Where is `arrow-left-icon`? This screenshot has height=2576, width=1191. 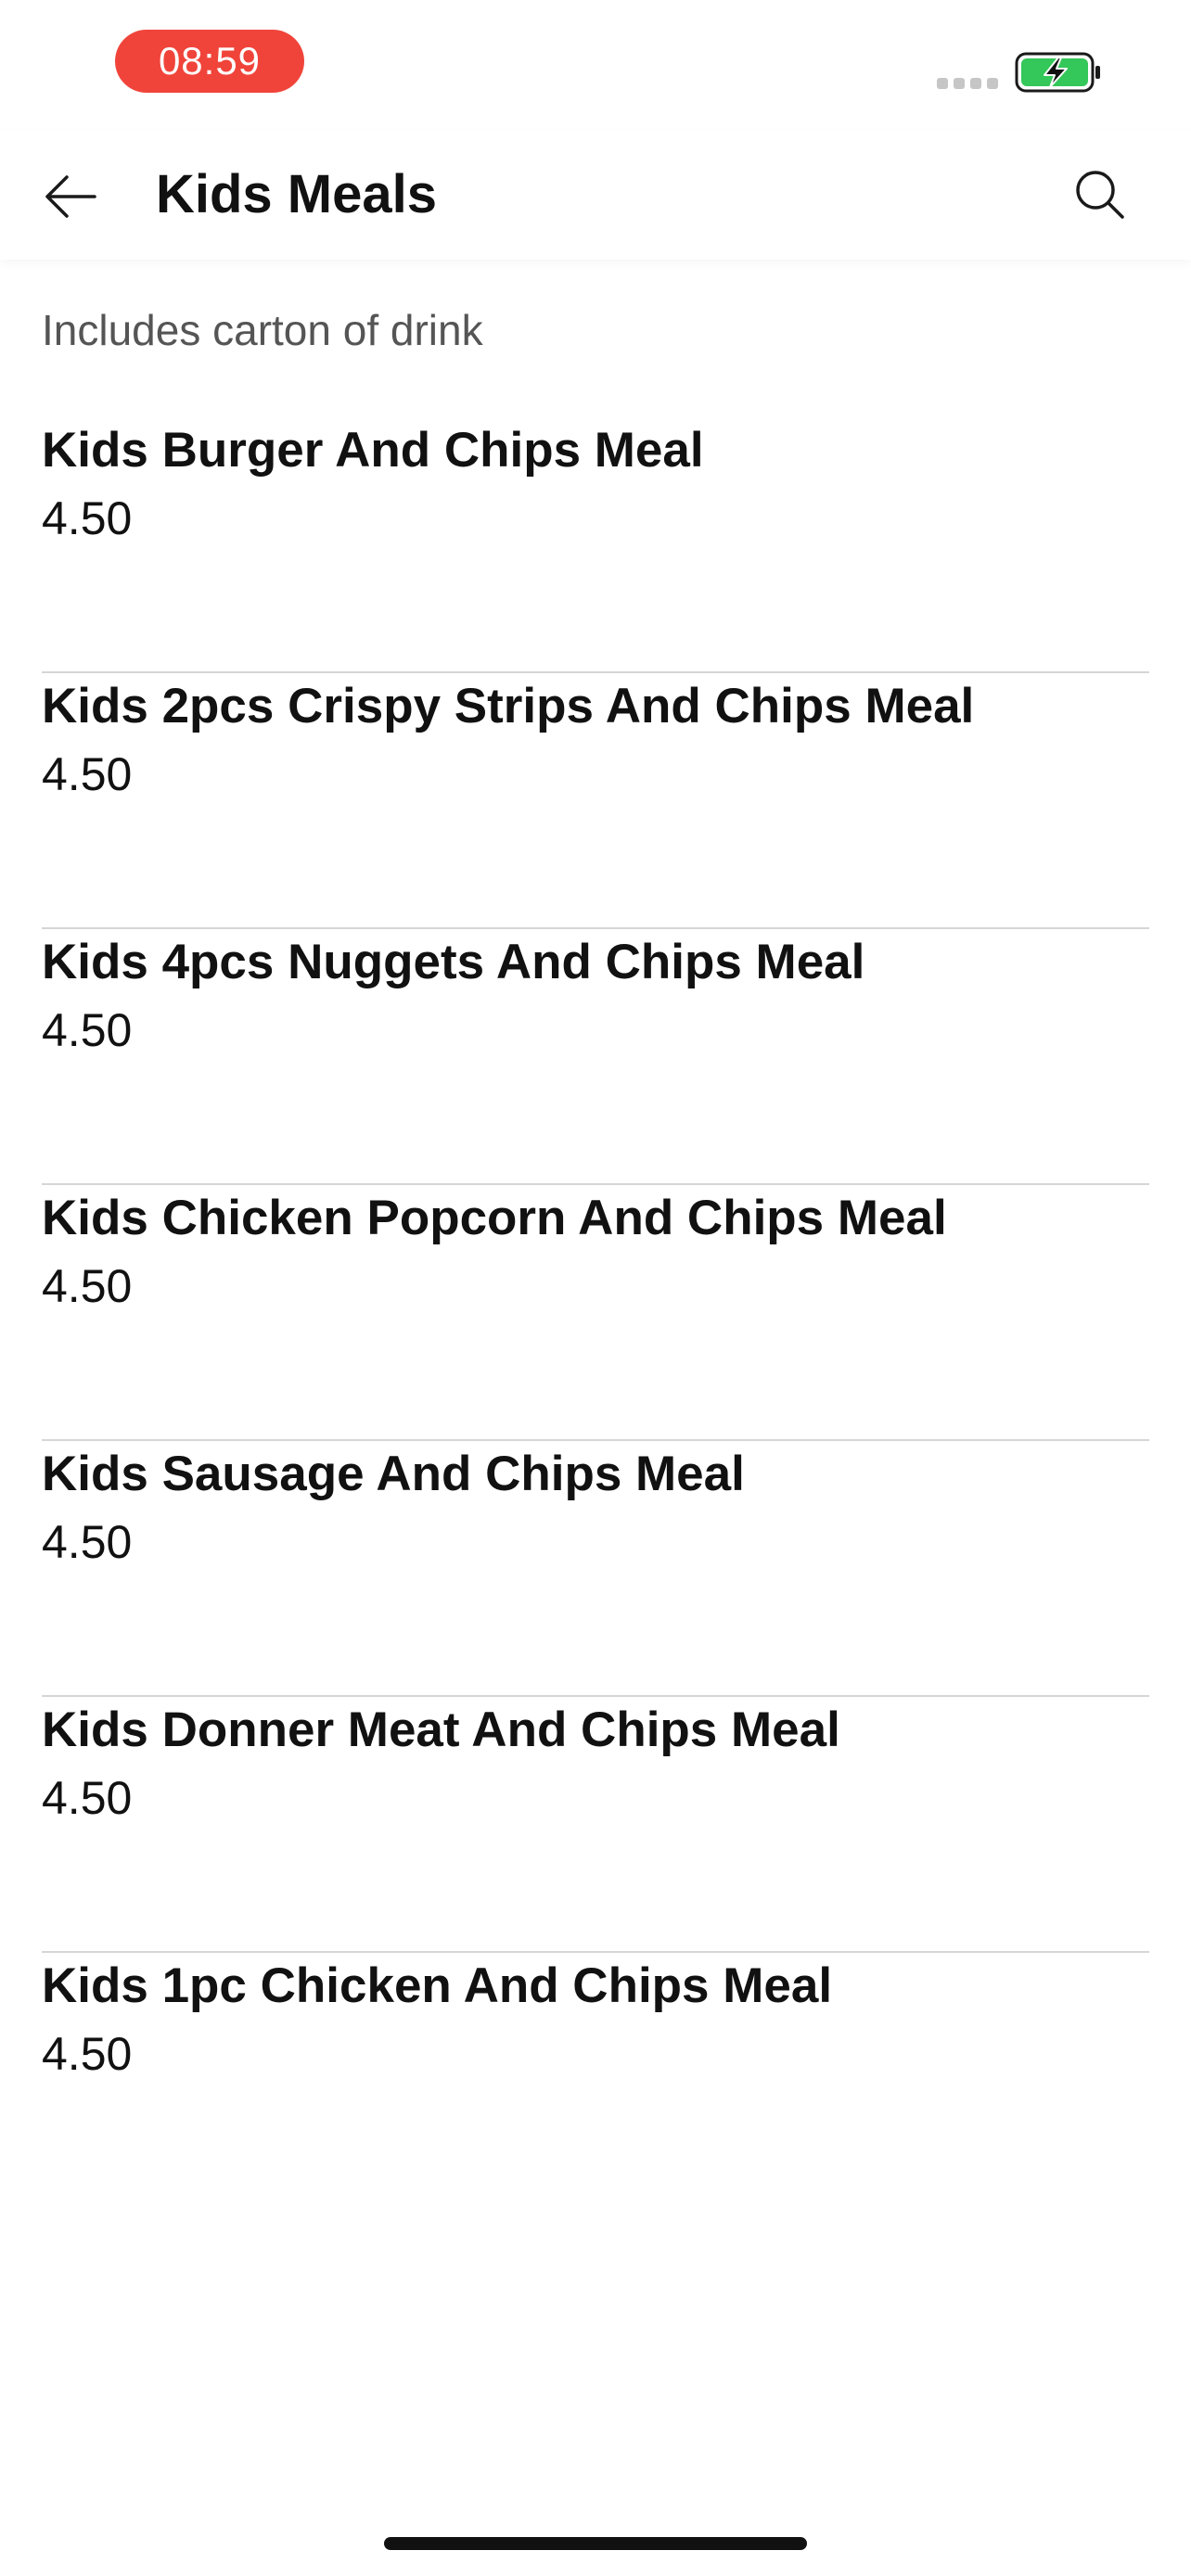 arrow-left-icon is located at coordinates (70, 196).